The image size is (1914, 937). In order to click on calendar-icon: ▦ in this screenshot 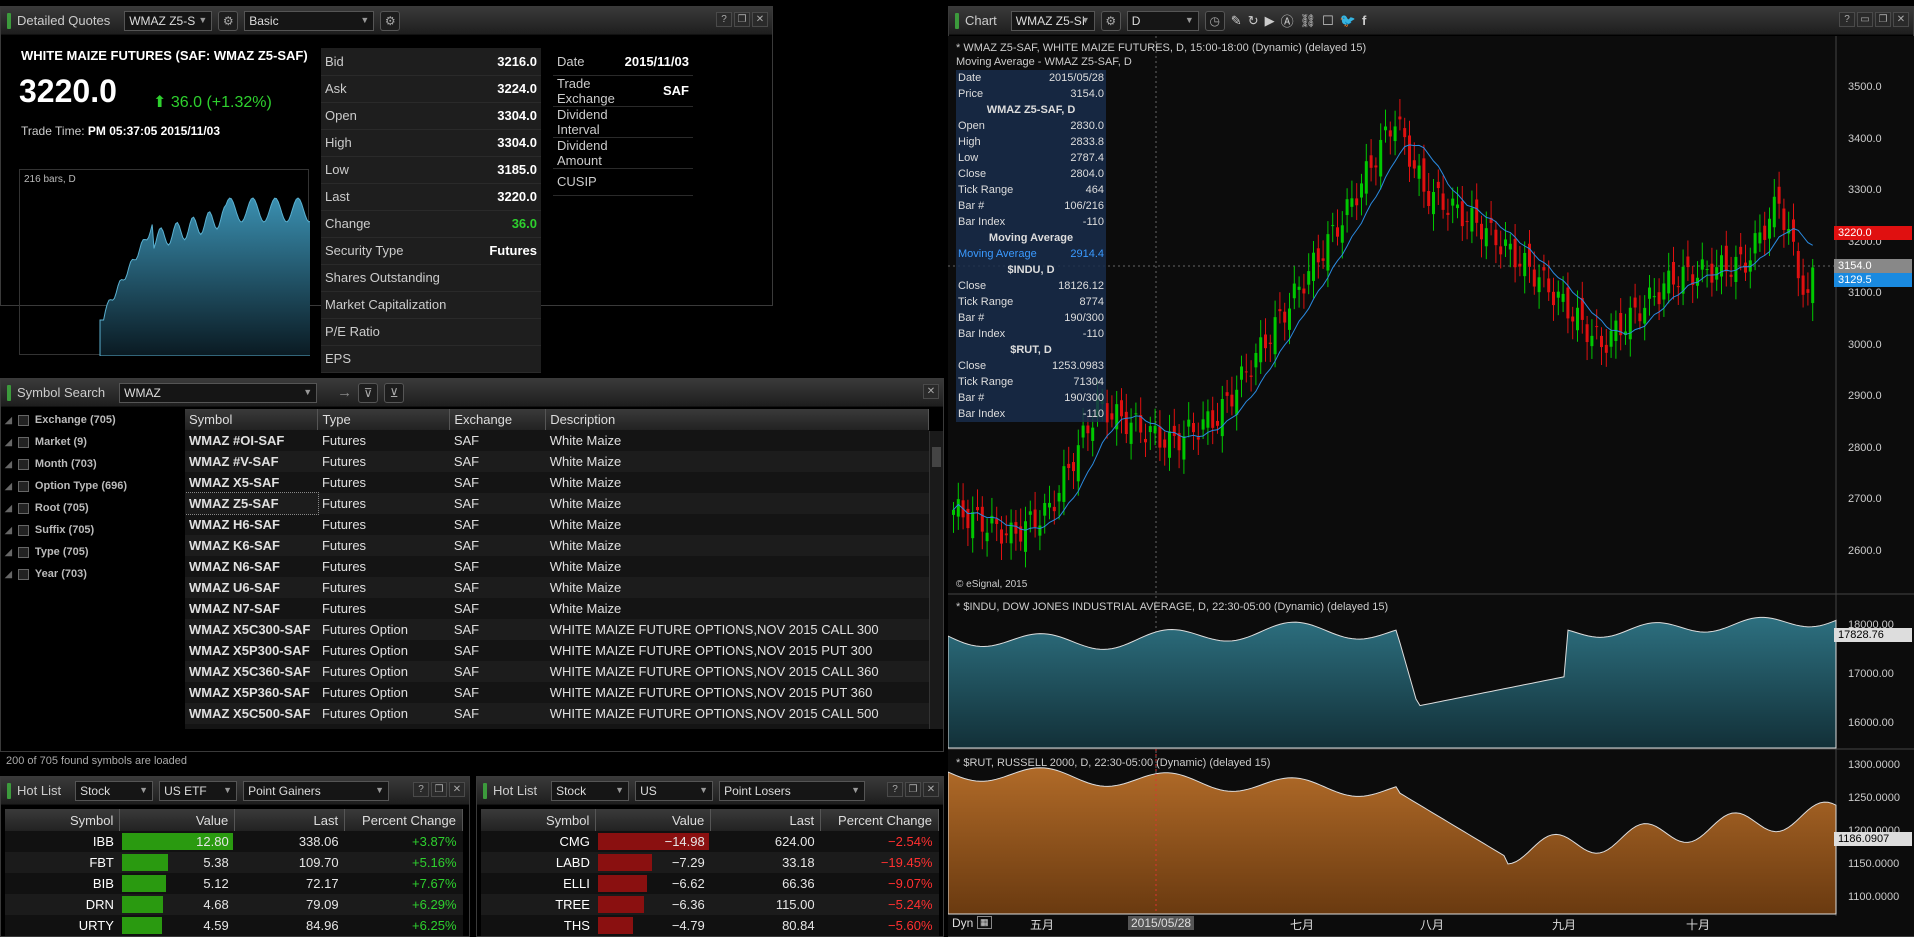, I will do `click(984, 922)`.